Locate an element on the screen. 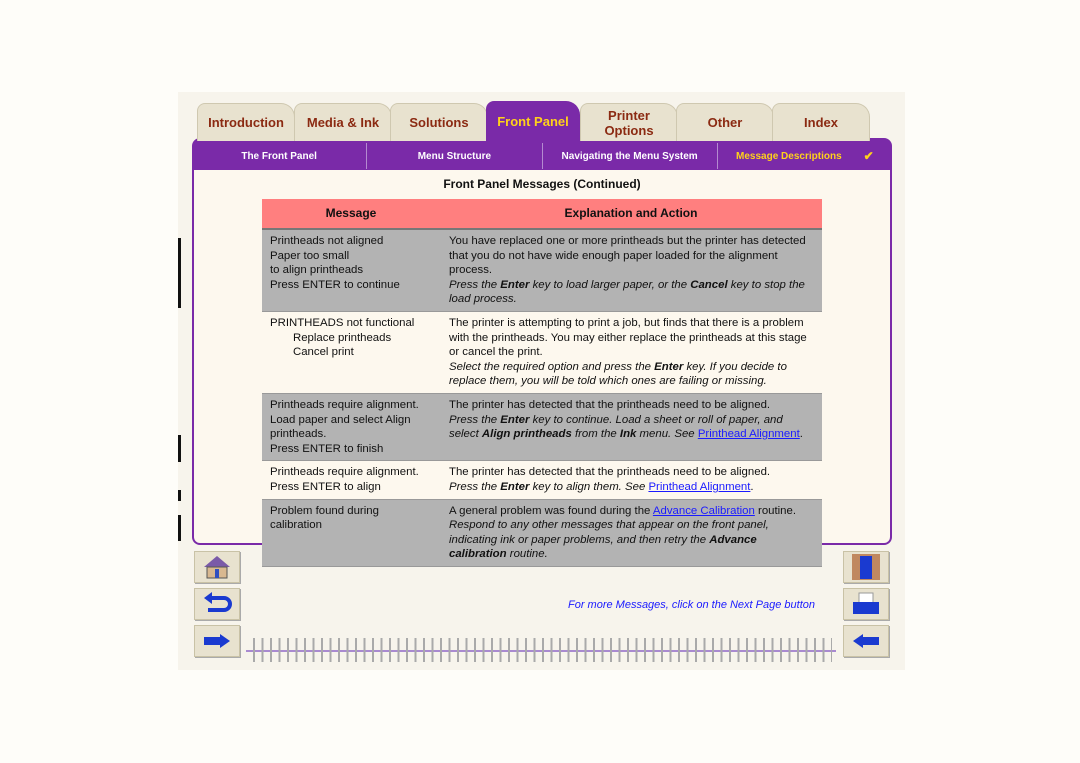 Image resolution: width=1080 pixels, height=763 pixels. print-icon is located at coordinates (866, 603).